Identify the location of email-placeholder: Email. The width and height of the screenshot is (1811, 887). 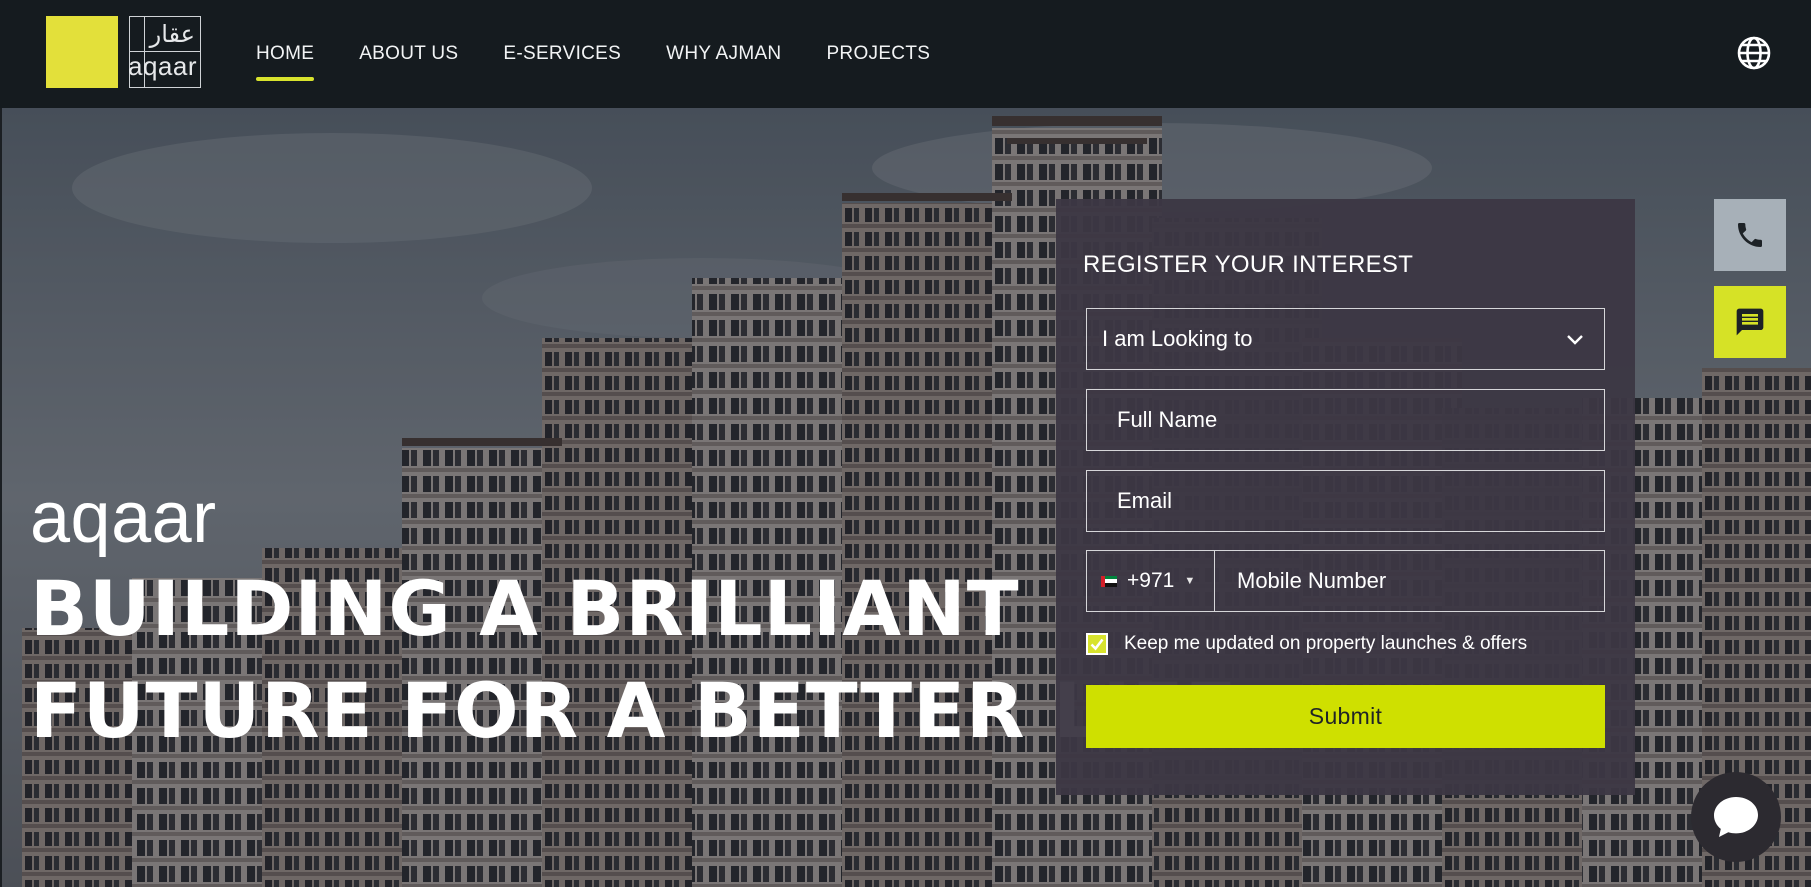
(1145, 500).